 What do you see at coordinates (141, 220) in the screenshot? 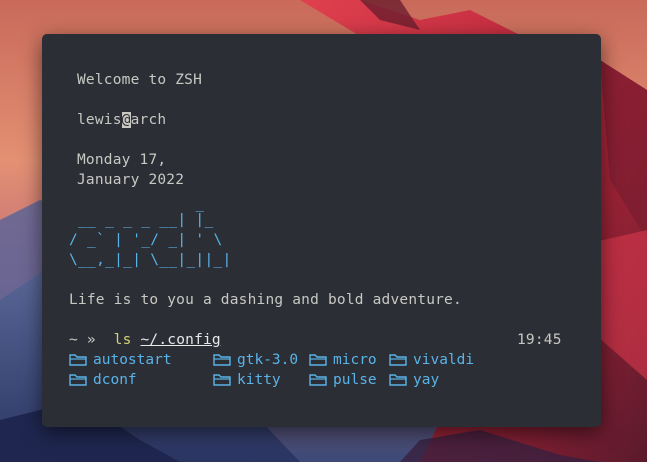
I see `ascii-art-line: __ _ _ _ __| |_` at bounding box center [141, 220].